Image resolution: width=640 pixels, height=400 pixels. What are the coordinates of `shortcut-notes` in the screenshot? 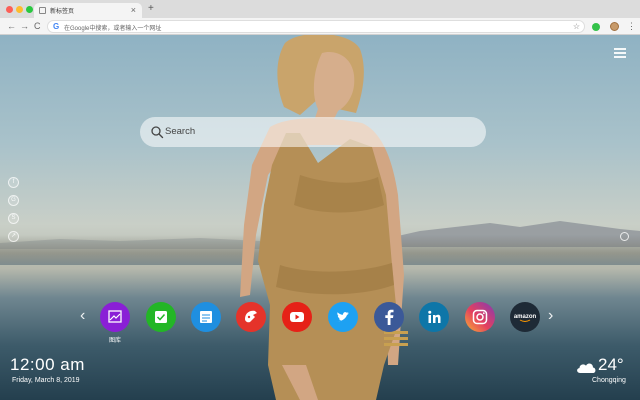 It's located at (206, 317).